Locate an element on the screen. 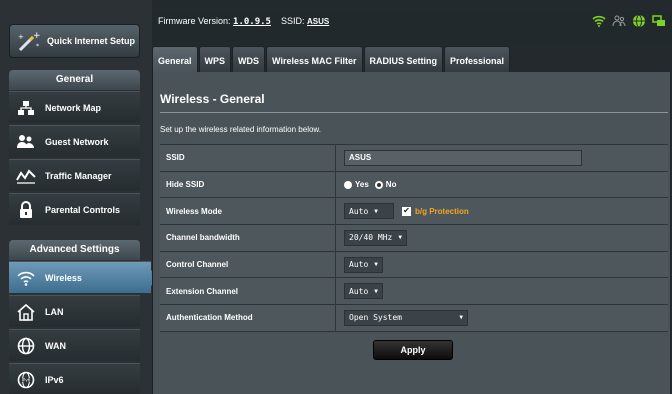 This screenshot has width=672, height=394. channel-bandwidth-value-cell: 20/40 MHz ▼ is located at coordinates (502, 238).